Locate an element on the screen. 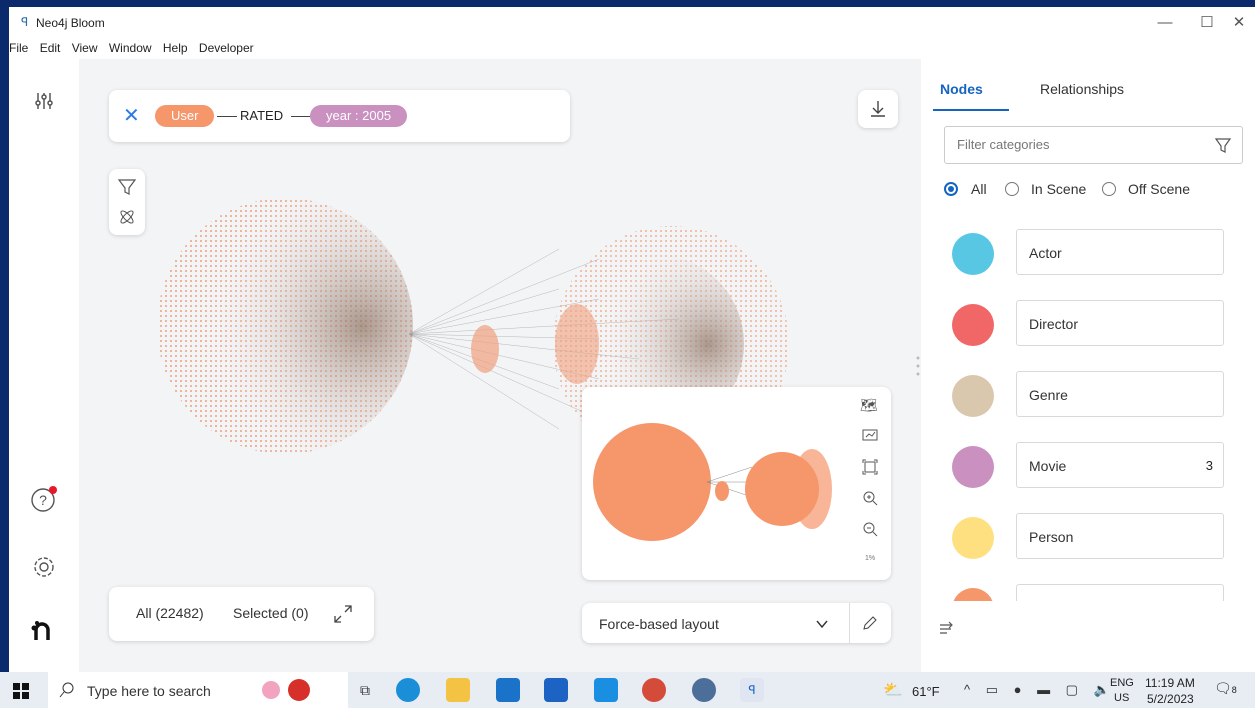 This screenshot has height=708, width=1255. user-node-cluster is located at coordinates (285, 326).